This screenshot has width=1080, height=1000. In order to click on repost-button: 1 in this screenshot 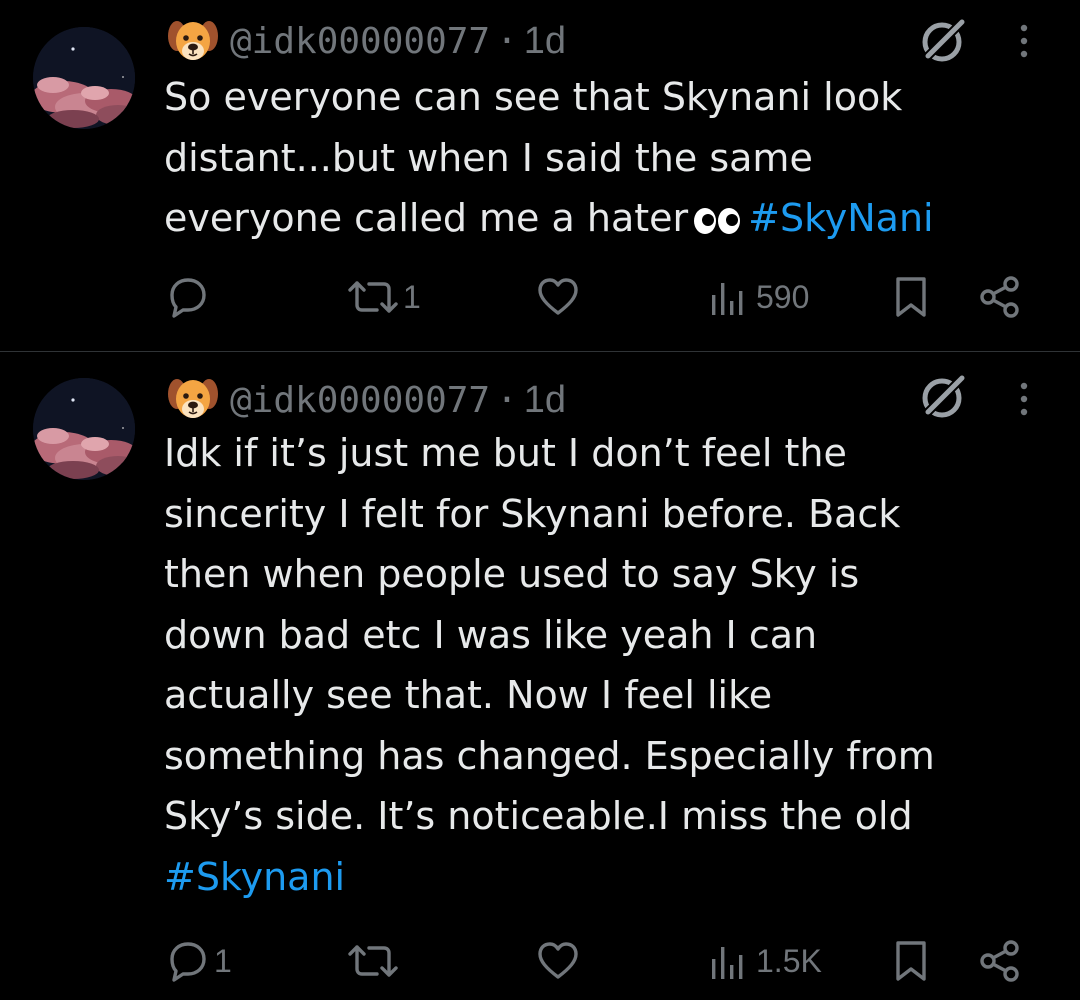, I will do `click(384, 297)`.